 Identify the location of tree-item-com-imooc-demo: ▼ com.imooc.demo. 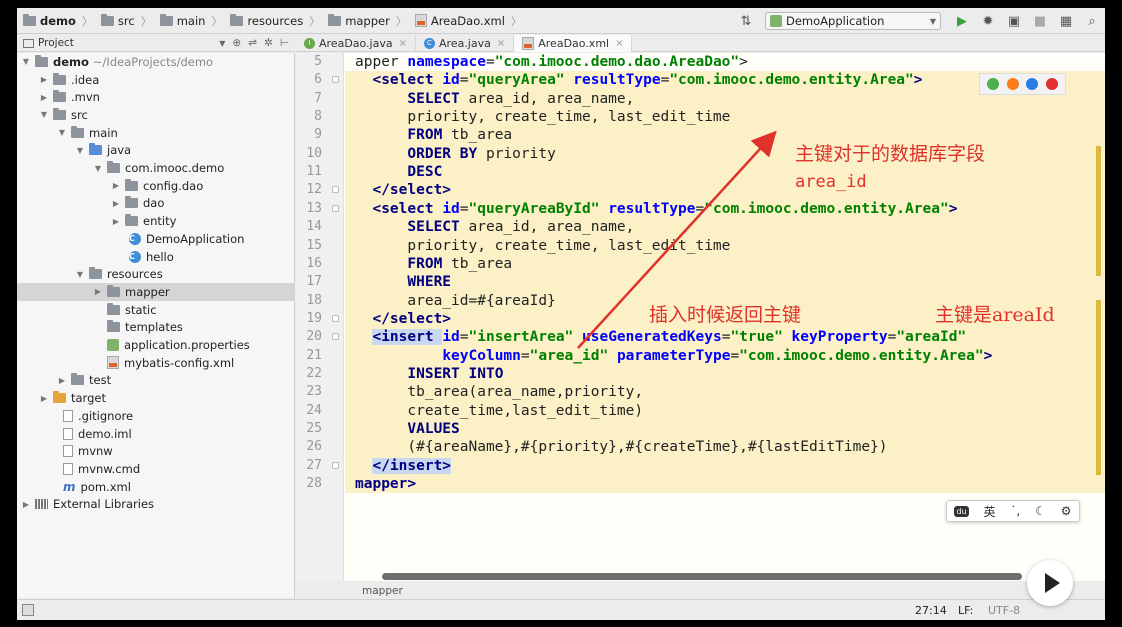
(156, 168).